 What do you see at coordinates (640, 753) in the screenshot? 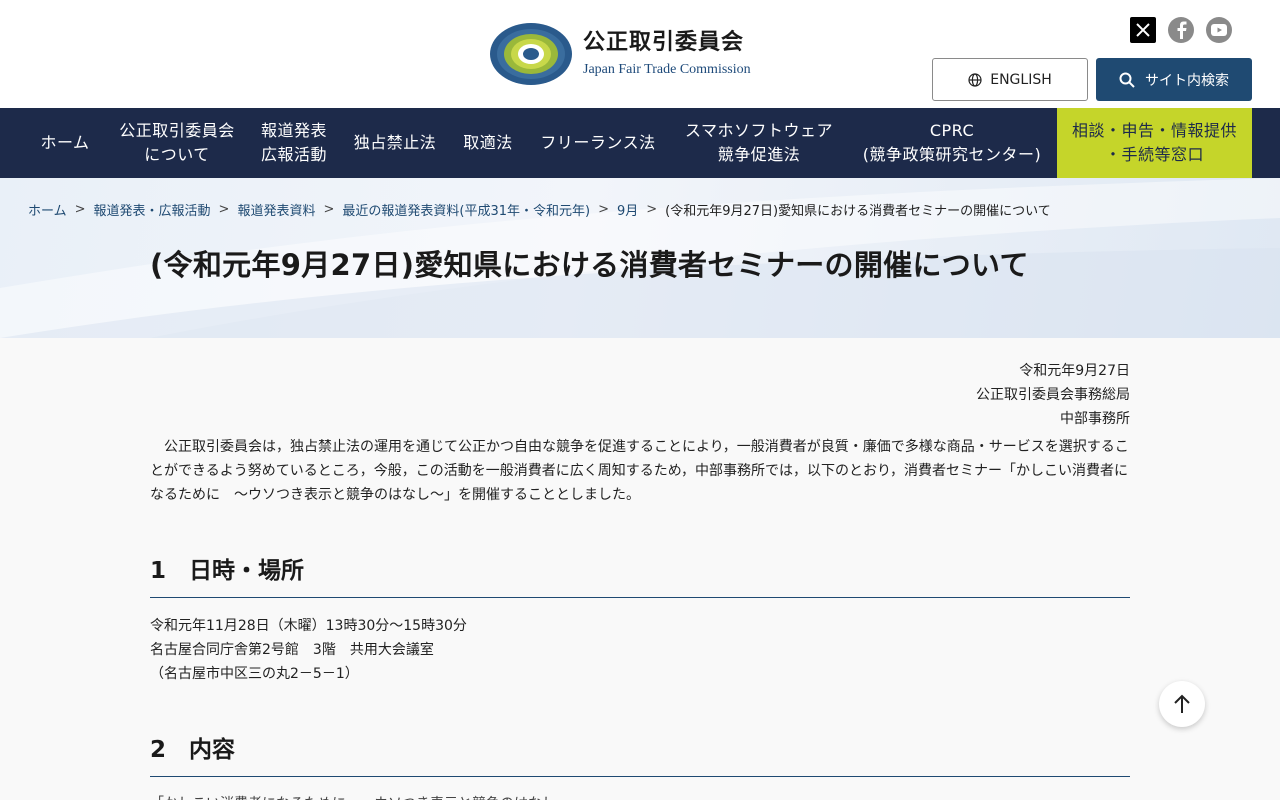
I see `section-heading-content: 2 内容` at bounding box center [640, 753].